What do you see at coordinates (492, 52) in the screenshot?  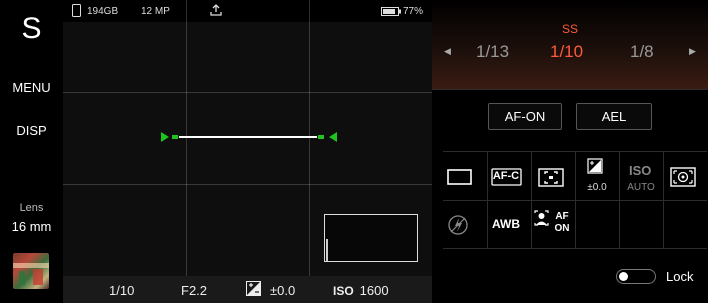 I see `ss-prev-value: 1/13` at bounding box center [492, 52].